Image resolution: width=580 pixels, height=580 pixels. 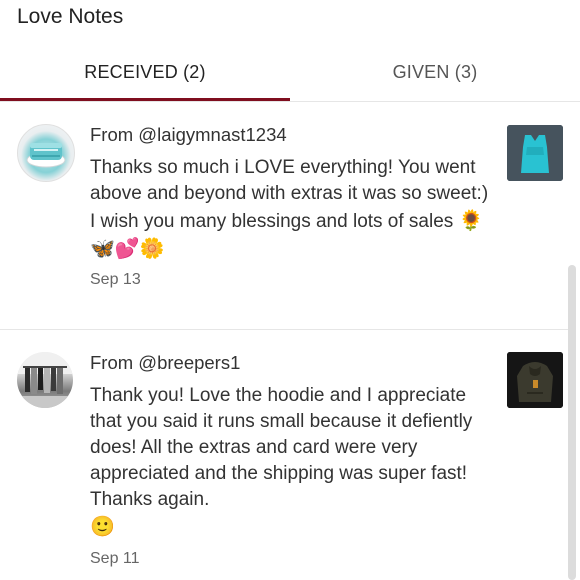 I want to click on note-sender: From @laigymnast1234, so click(x=188, y=135).